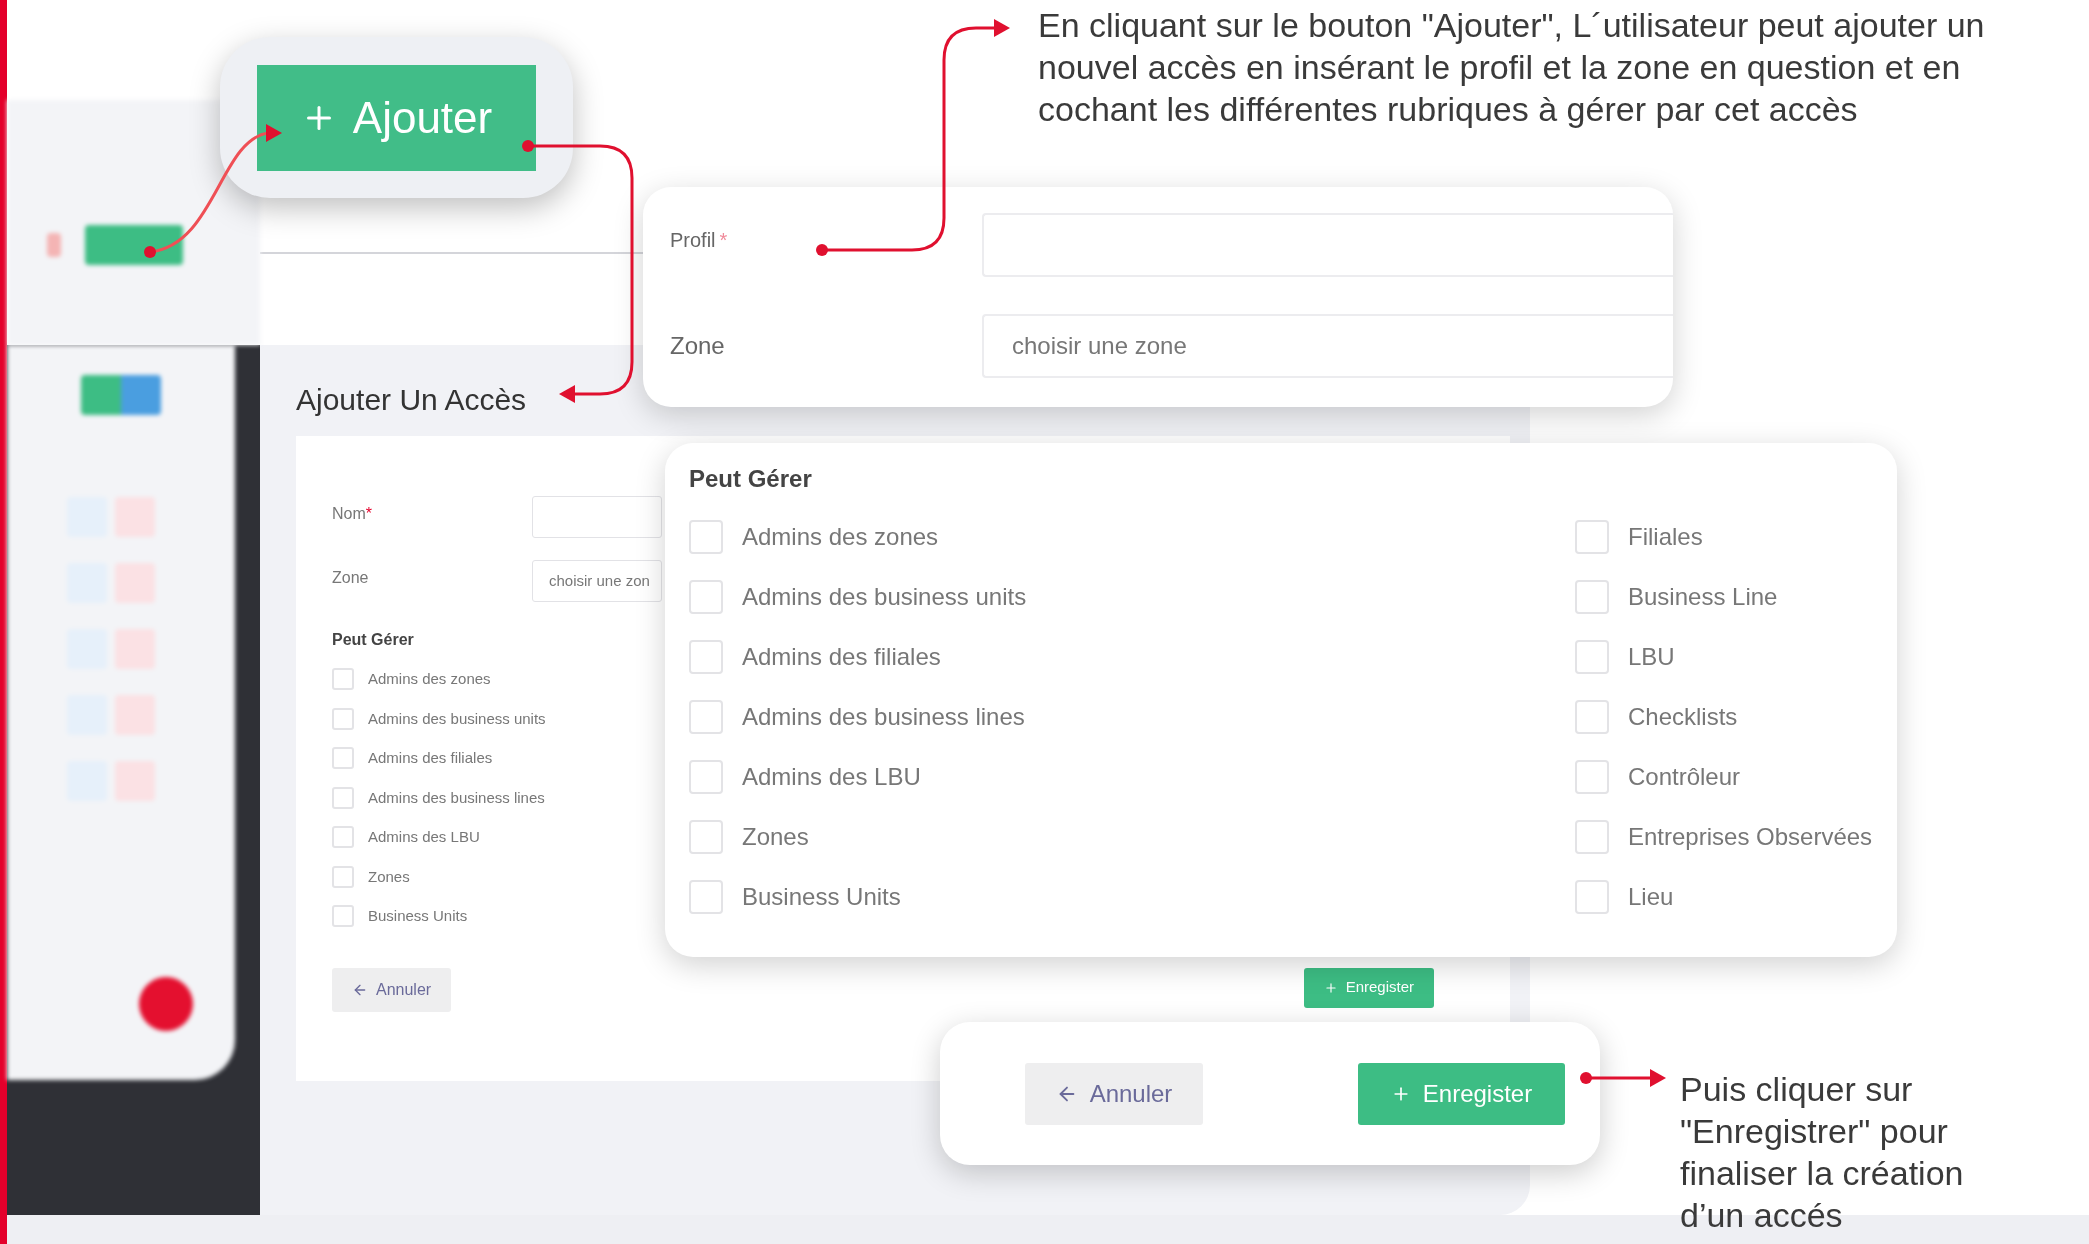  I want to click on field-label: Profil *, so click(699, 240).